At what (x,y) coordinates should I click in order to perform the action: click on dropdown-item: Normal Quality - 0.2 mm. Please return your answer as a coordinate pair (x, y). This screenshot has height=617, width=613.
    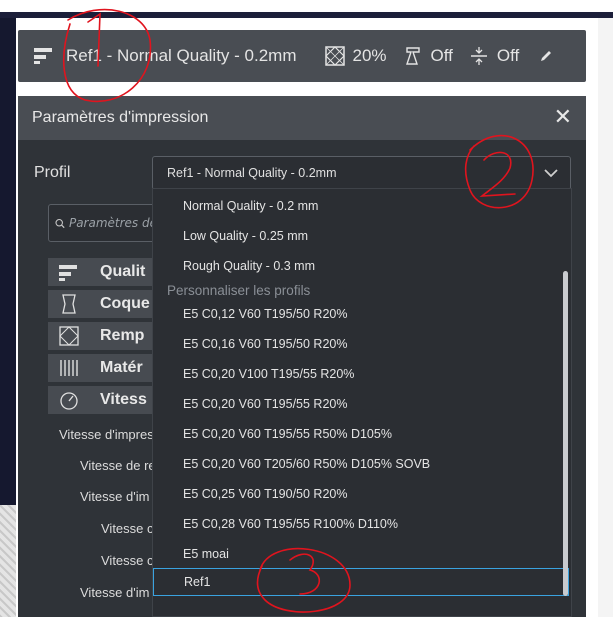
    Looking at the image, I should click on (361, 206).